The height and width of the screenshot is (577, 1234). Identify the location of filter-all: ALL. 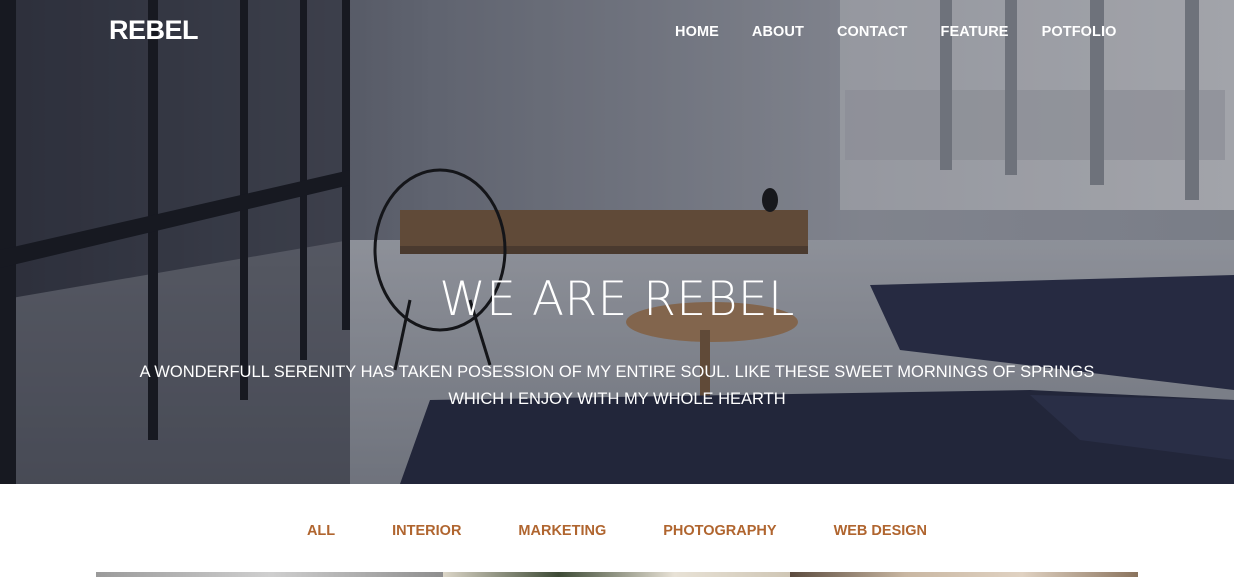
(321, 531).